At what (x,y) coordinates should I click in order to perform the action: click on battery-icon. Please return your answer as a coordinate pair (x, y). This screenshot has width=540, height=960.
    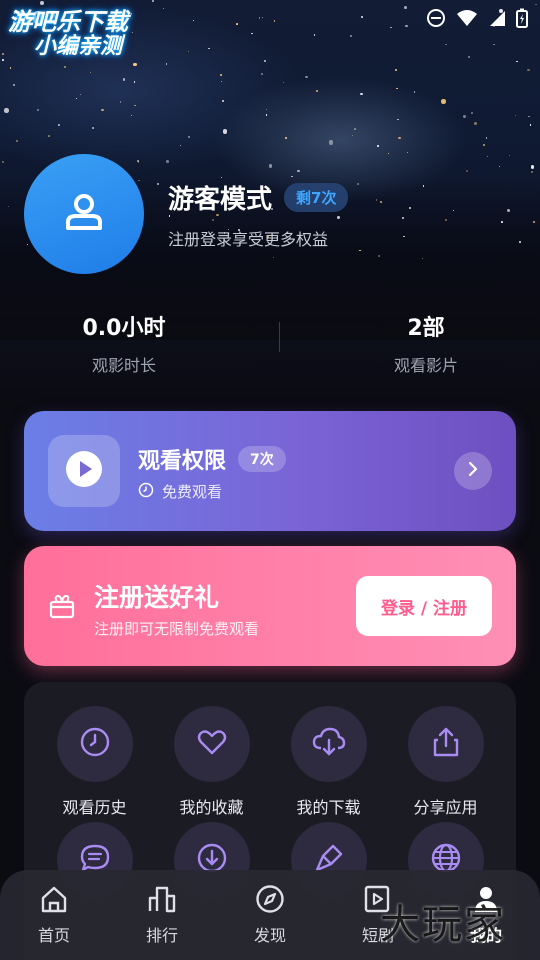
    Looking at the image, I should click on (522, 18).